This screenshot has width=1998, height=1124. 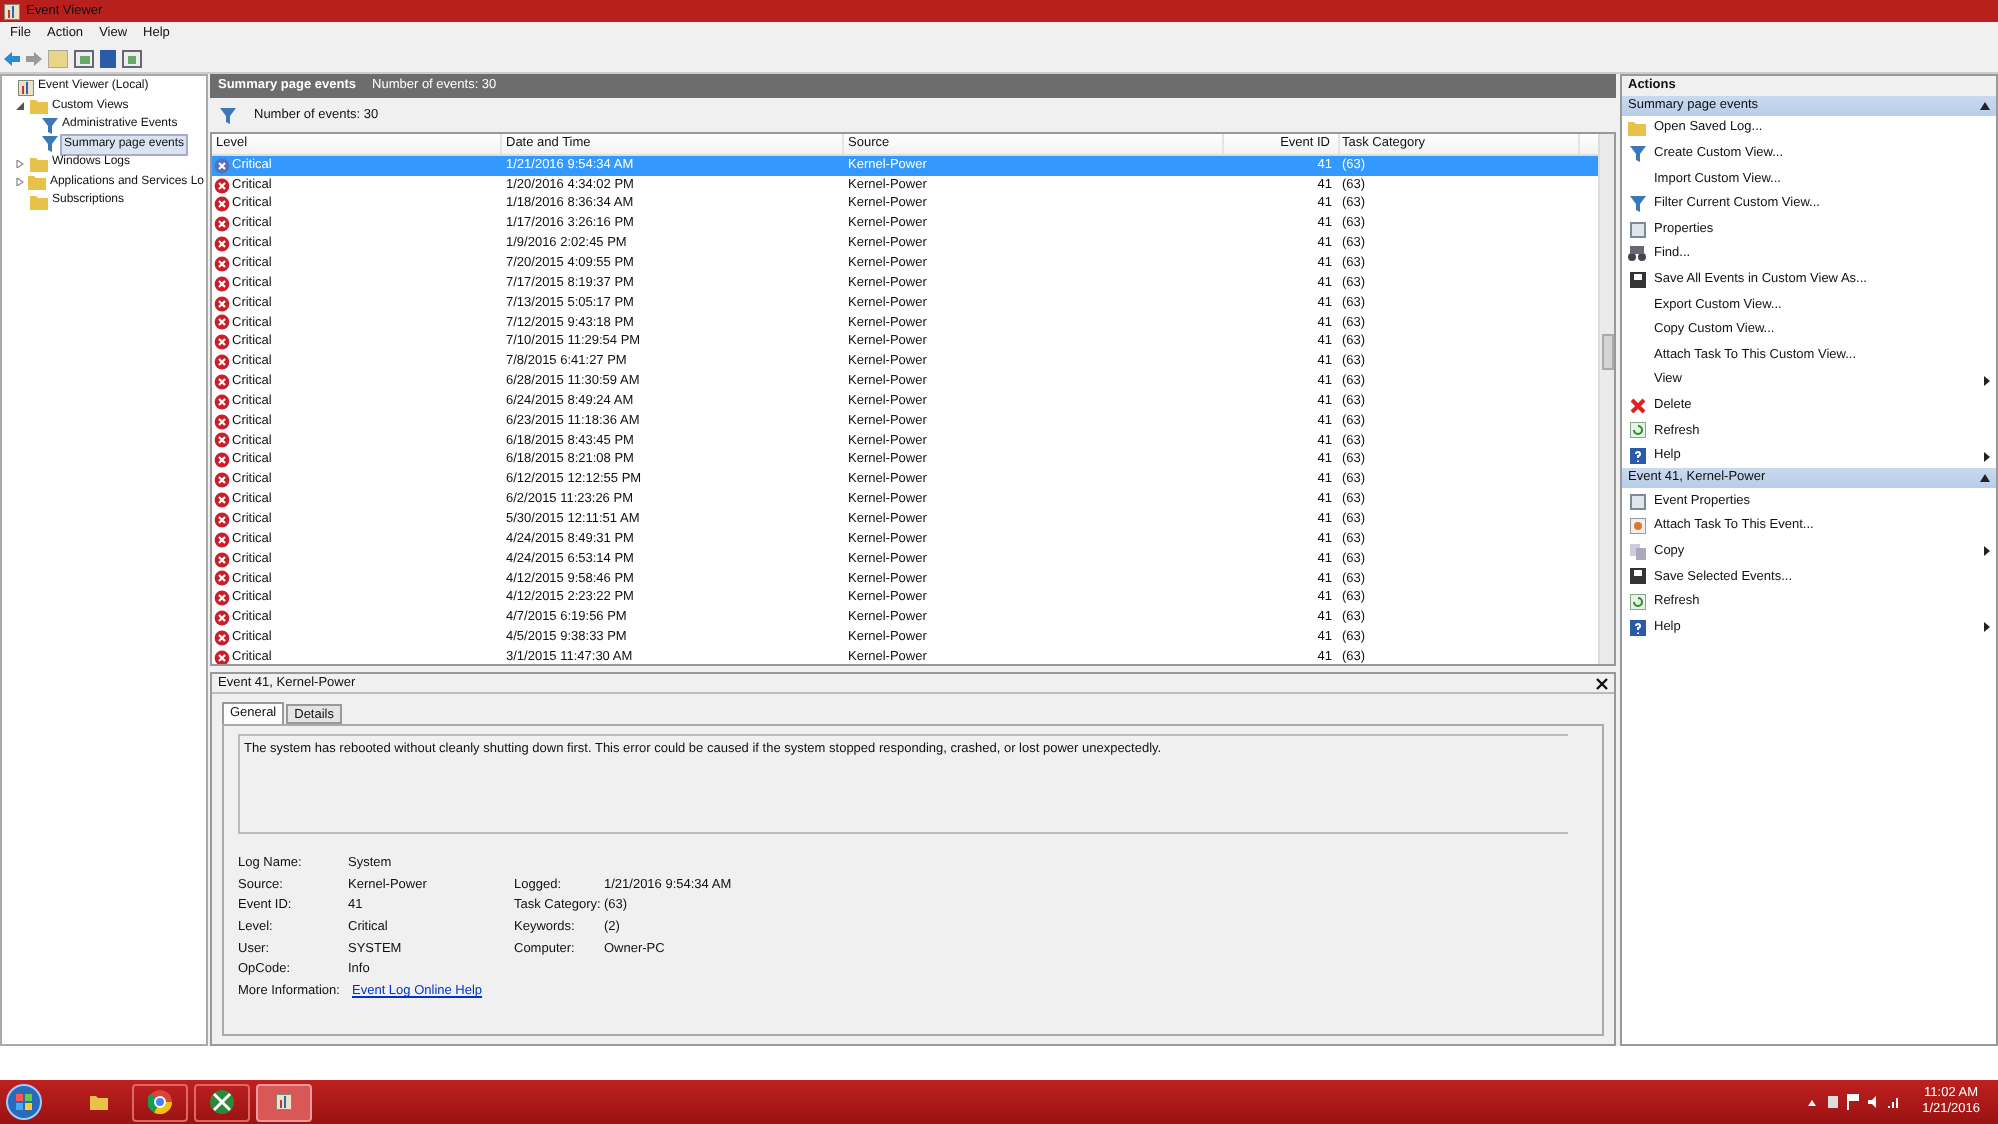 I want to click on start-button, so click(x=24, y=1102).